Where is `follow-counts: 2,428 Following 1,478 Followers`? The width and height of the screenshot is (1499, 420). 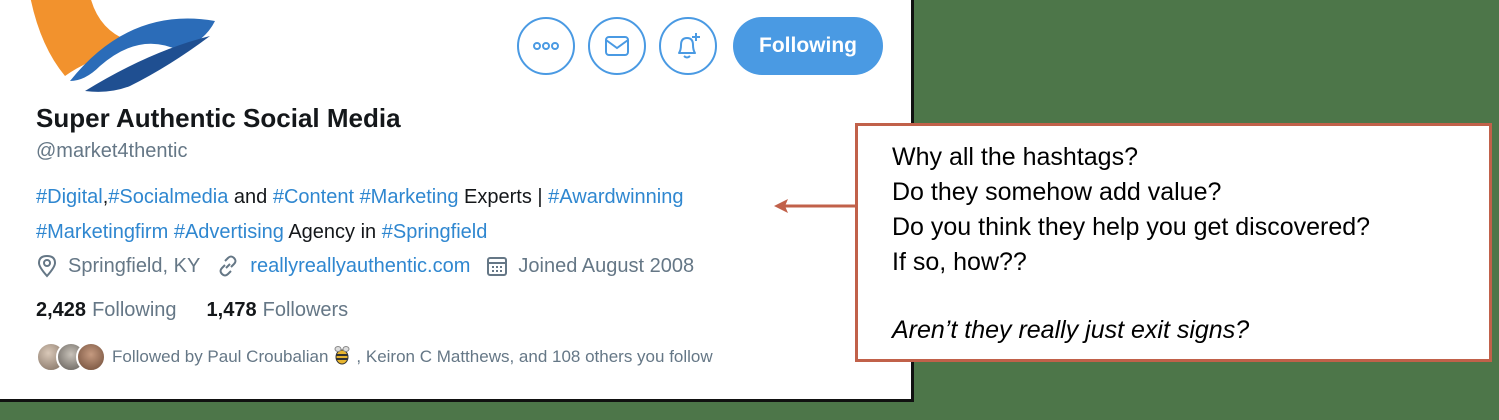 follow-counts: 2,428 Following 1,478 Followers is located at coordinates (207, 310).